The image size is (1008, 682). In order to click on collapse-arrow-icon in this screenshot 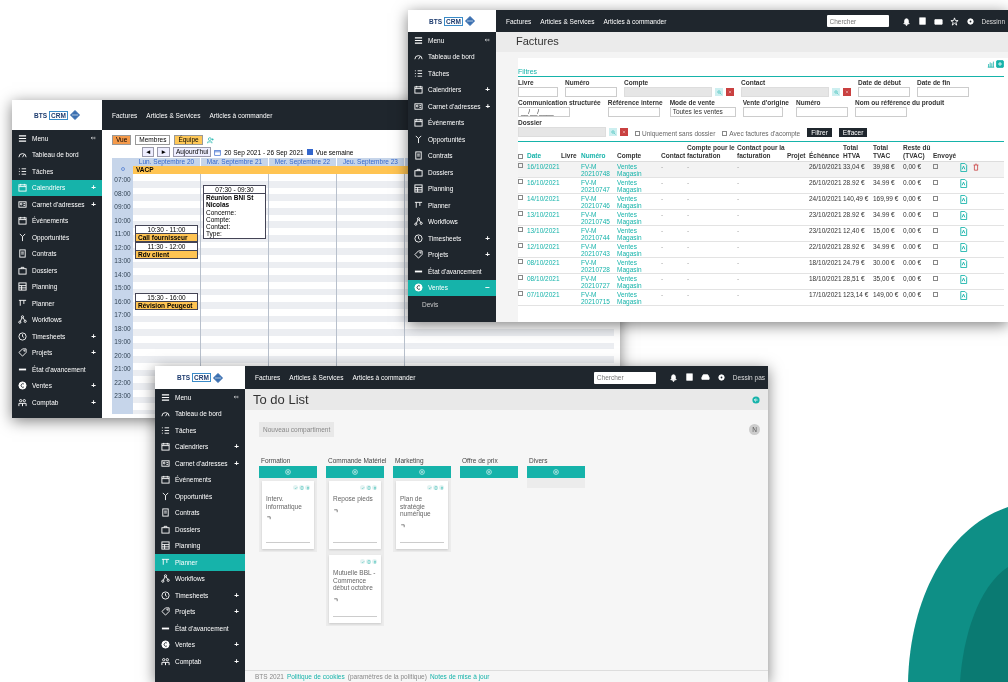, I will do `click(236, 396)`.